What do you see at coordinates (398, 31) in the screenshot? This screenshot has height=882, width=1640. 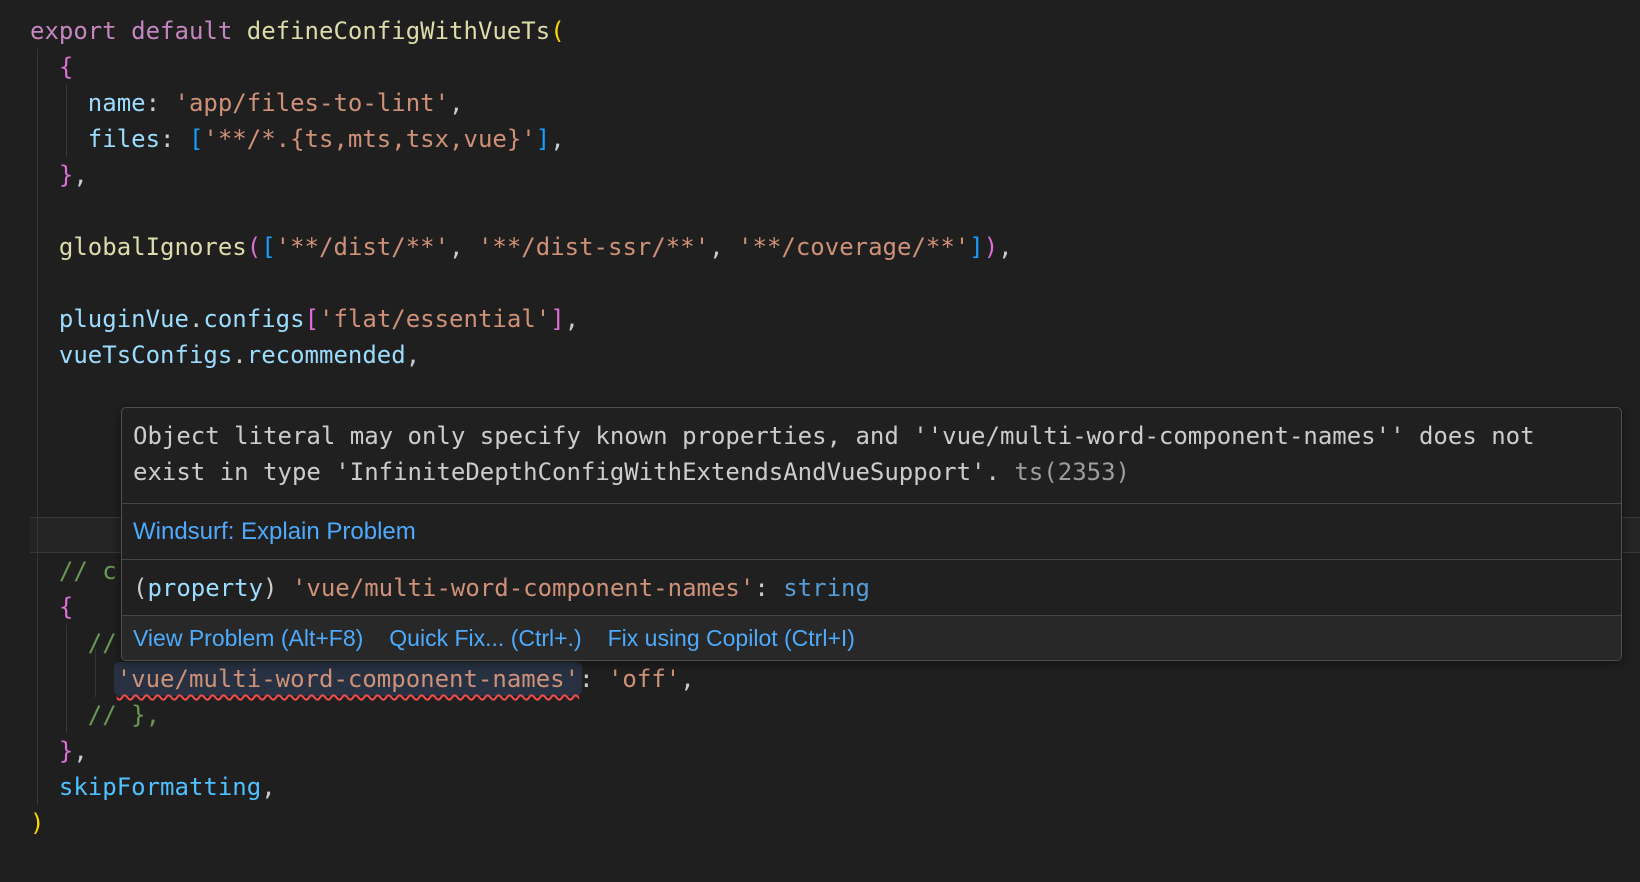 I see `code-token: defineConfigWithVueTs` at bounding box center [398, 31].